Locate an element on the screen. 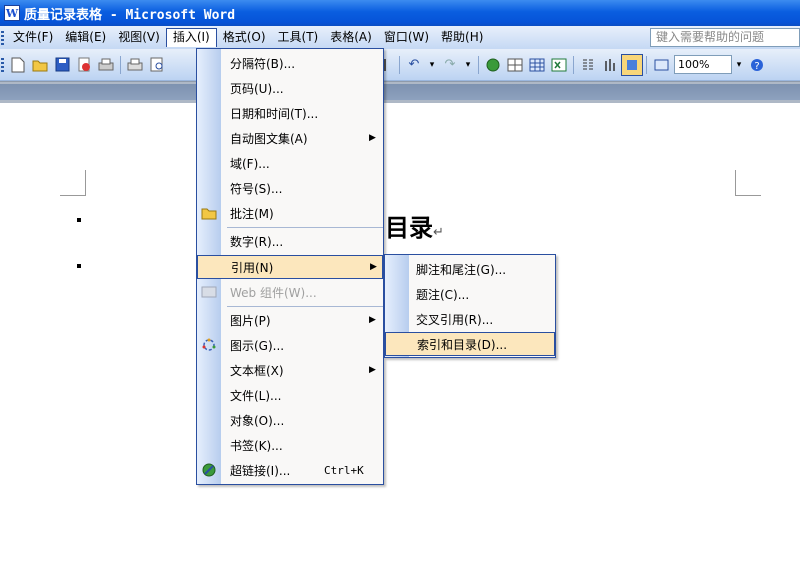 The height and width of the screenshot is (585, 800). diagram-icon is located at coordinates (209, 345).